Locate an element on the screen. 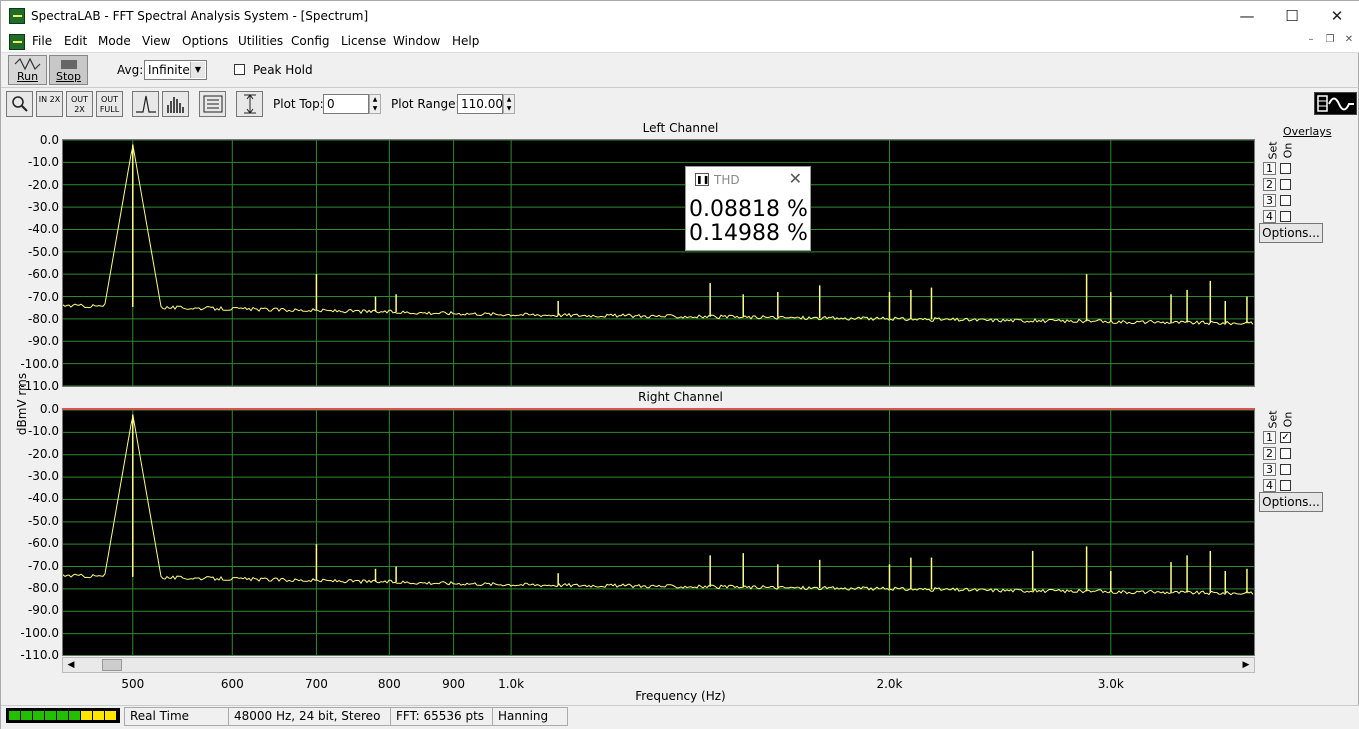  pause-icon: ❚❚ is located at coordinates (702, 179).